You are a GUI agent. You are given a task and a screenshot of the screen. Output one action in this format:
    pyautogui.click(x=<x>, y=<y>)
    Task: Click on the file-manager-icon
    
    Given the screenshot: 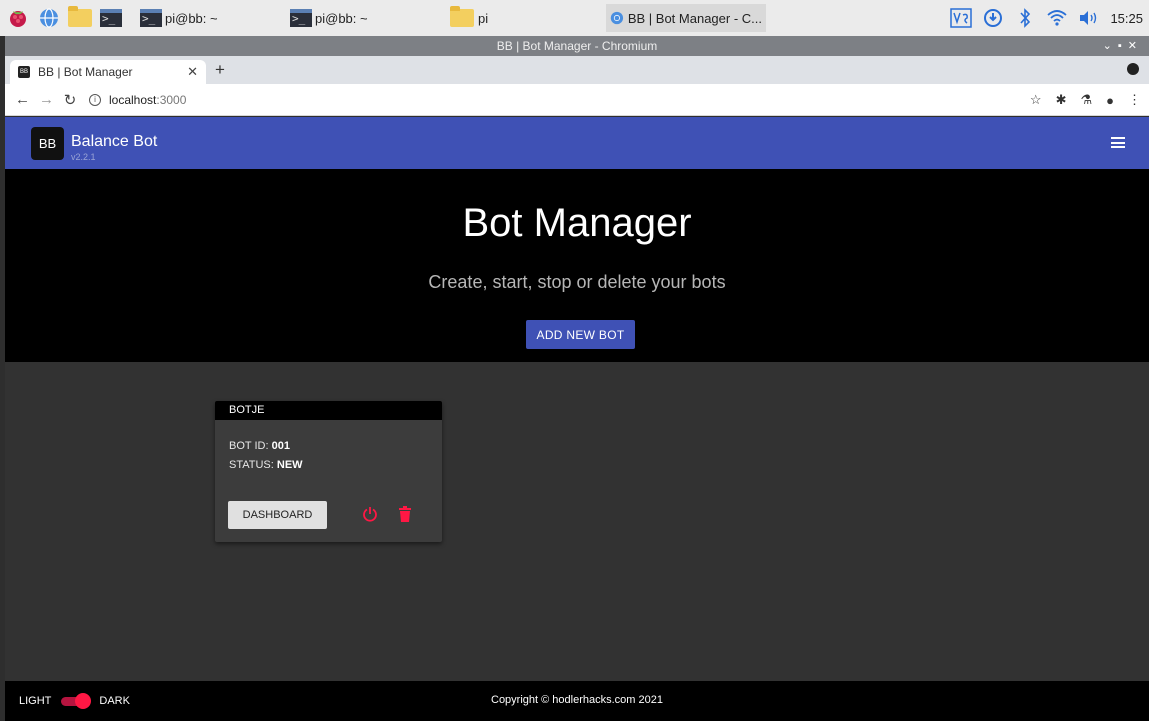 What is the action you would take?
    pyautogui.click(x=80, y=18)
    